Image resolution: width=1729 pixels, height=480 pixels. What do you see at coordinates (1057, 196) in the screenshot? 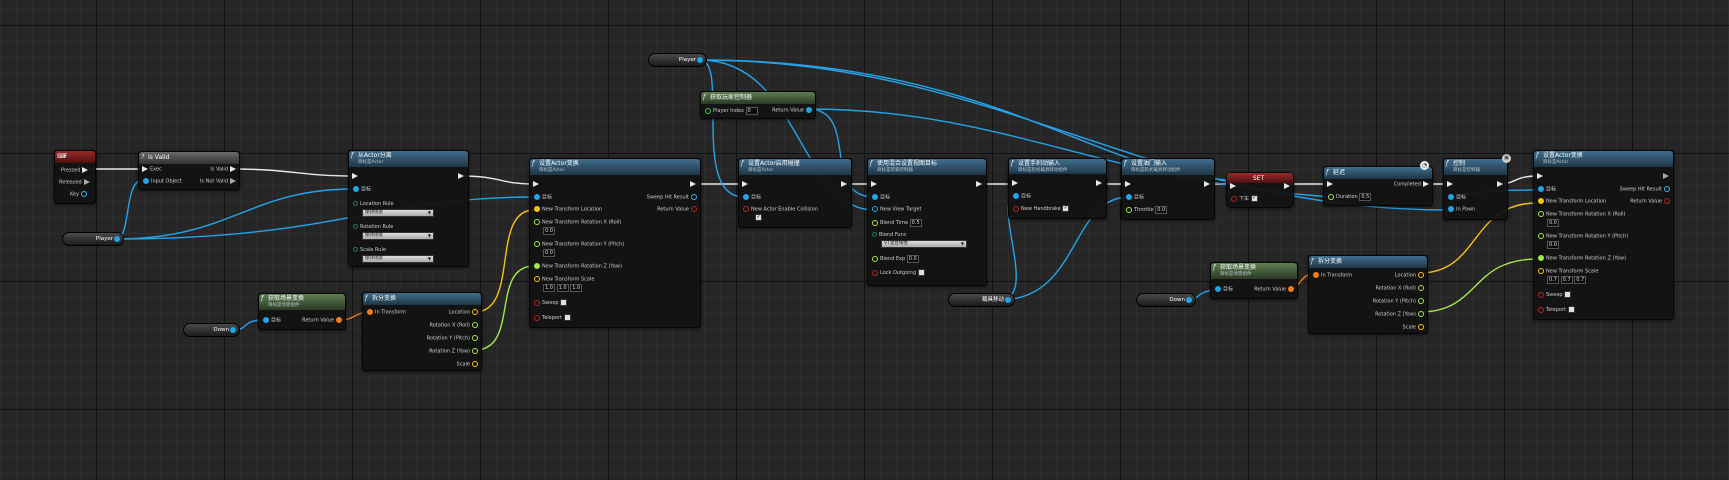
I see `set-handbrake-input-body: 目标 New Handbrake ✓` at bounding box center [1057, 196].